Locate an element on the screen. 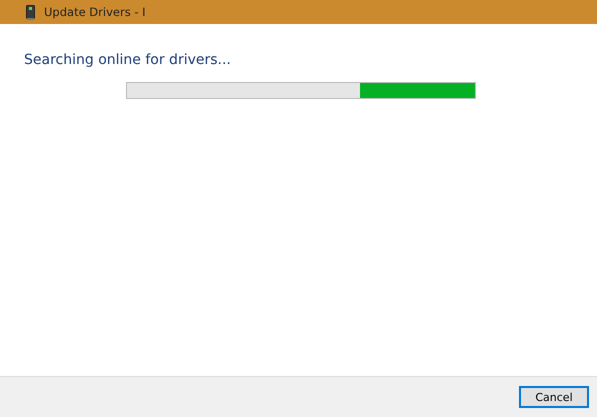 Image resolution: width=597 pixels, height=417 pixels. window-title: Update Drivers - I is located at coordinates (95, 12).